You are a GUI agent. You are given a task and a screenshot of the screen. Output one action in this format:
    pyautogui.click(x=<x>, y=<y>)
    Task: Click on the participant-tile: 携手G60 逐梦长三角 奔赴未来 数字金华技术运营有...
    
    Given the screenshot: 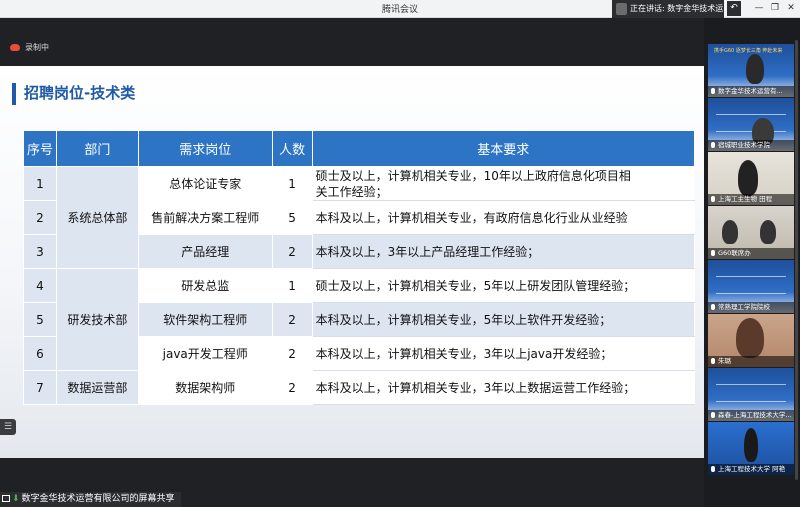 What is the action you would take?
    pyautogui.click(x=751, y=70)
    